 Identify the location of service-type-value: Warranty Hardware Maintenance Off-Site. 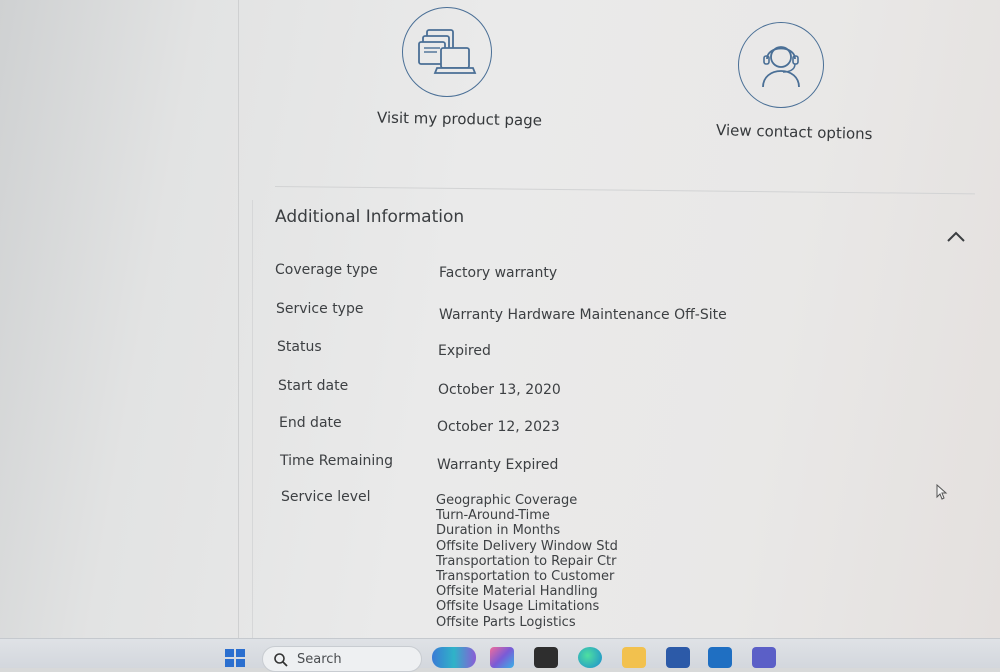
(583, 315).